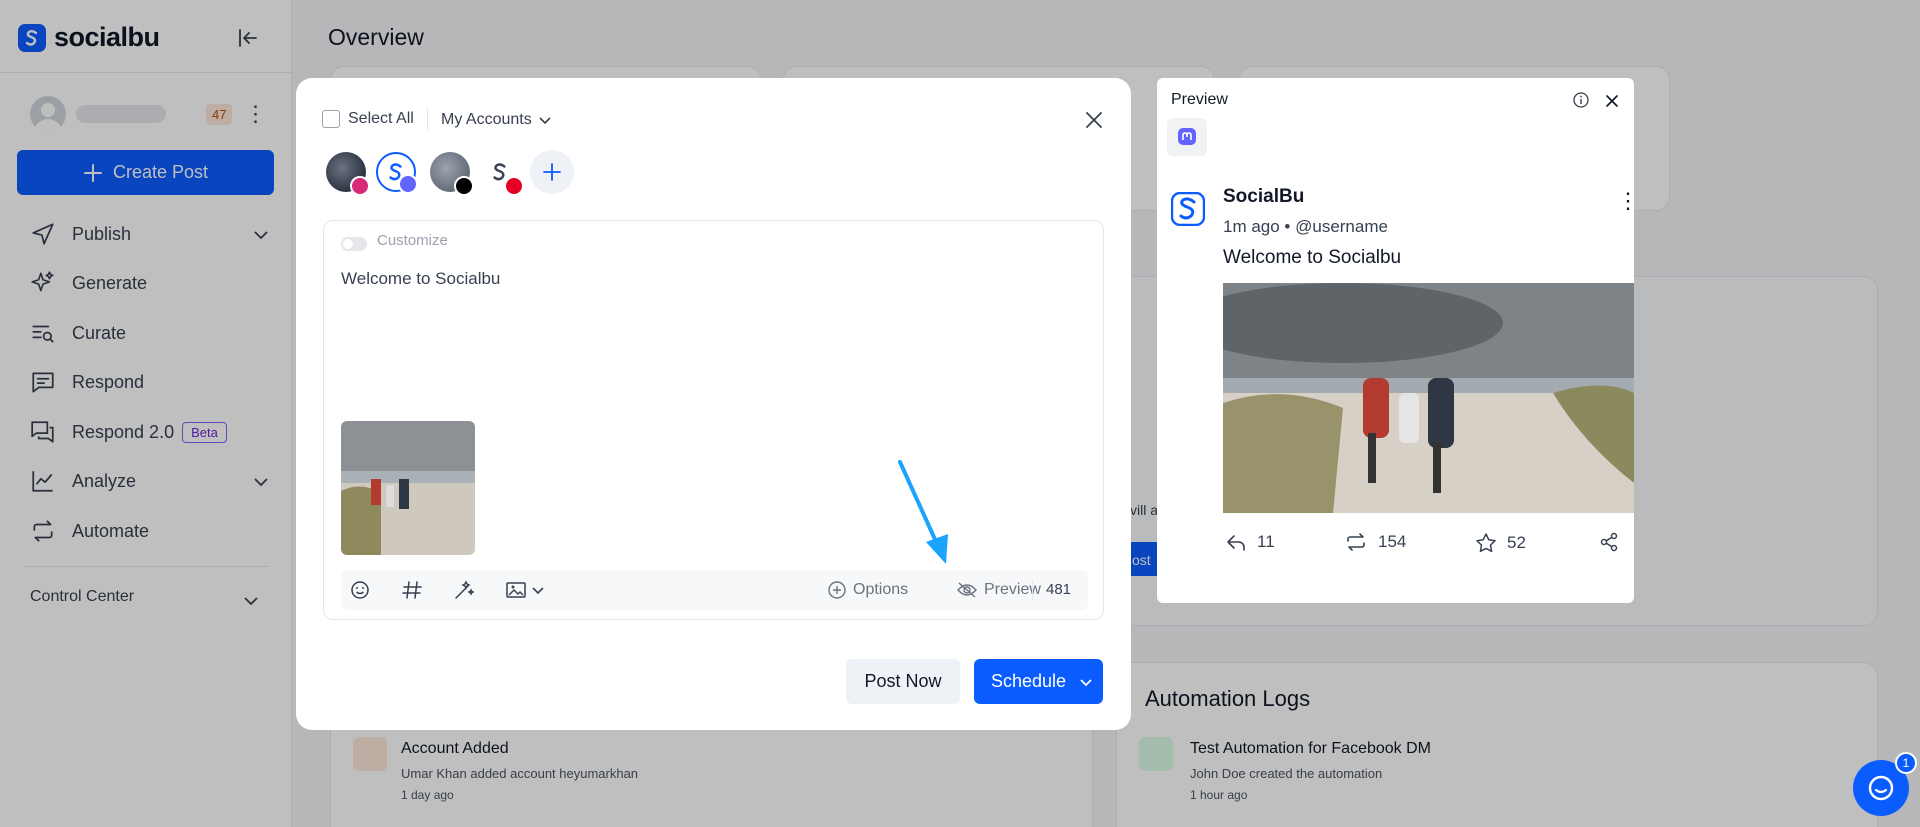  I want to click on boost-action: 154, so click(1375, 542).